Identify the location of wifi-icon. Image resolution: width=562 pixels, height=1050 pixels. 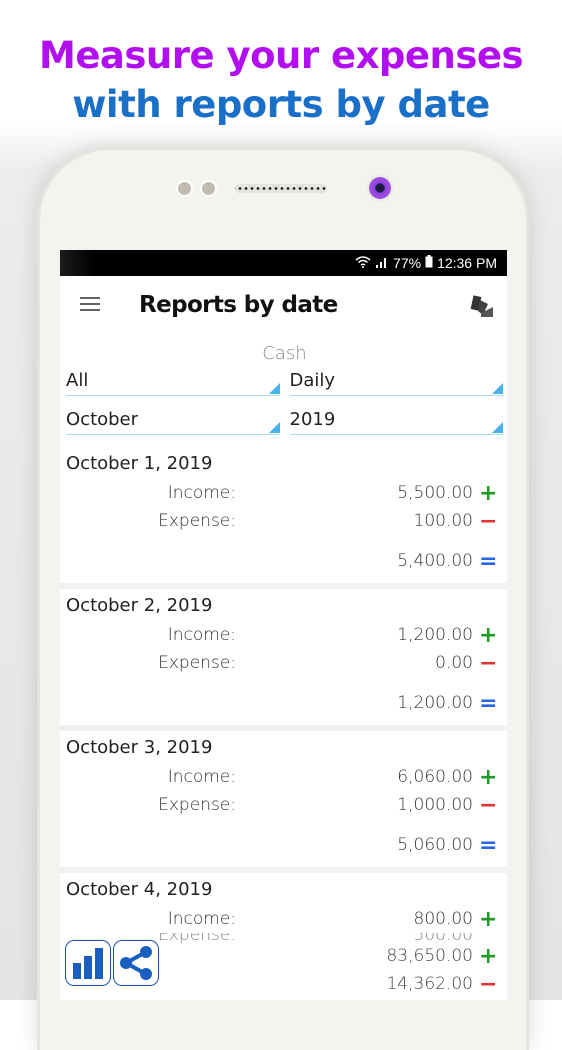
(363, 263).